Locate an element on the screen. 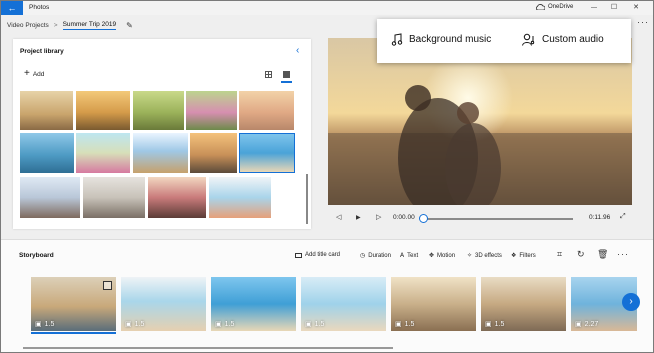 Image resolution: width=654 pixels, height=353 pixels. title-bar: ← Photos OneDrive — ☐ ✕ is located at coordinates (327, 8).